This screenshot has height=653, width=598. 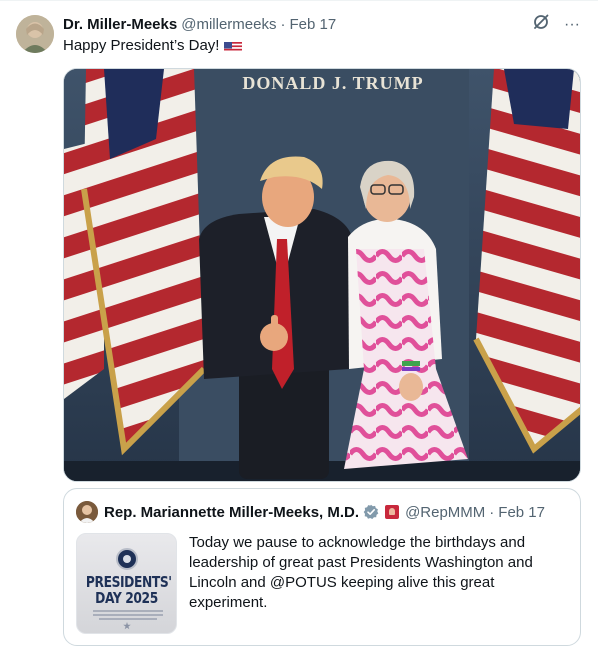 What do you see at coordinates (521, 512) in the screenshot?
I see `quoted-tweet-date: Feb 17` at bounding box center [521, 512].